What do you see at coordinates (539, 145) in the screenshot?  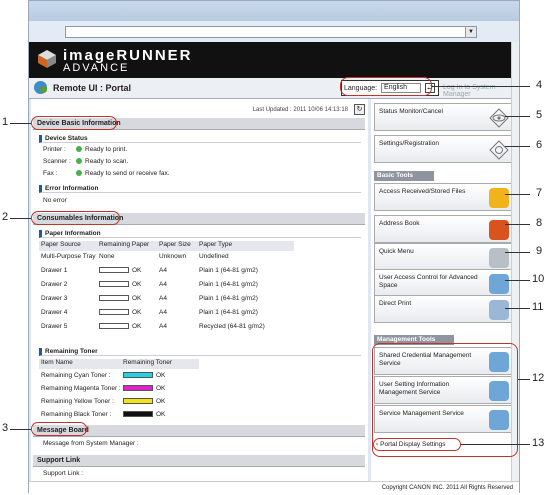 I see `callout-number: 6` at bounding box center [539, 145].